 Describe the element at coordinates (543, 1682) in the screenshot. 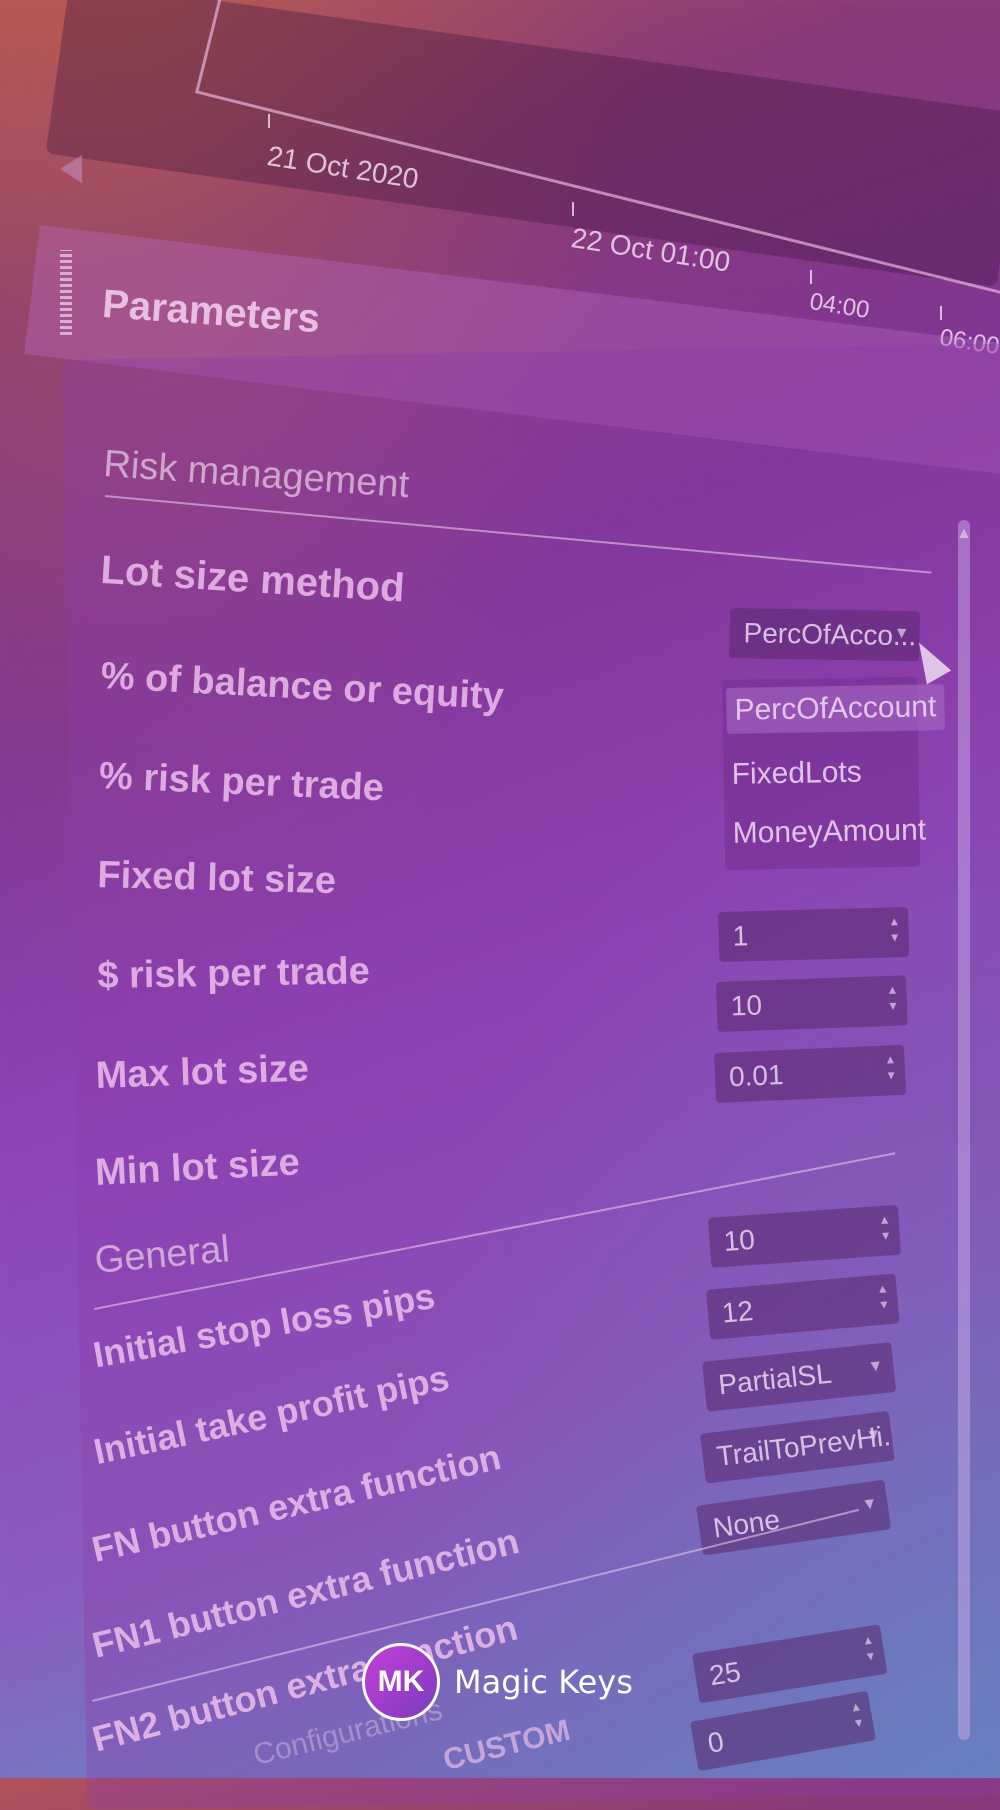

I see `brand-name: Magic Keys` at that location.